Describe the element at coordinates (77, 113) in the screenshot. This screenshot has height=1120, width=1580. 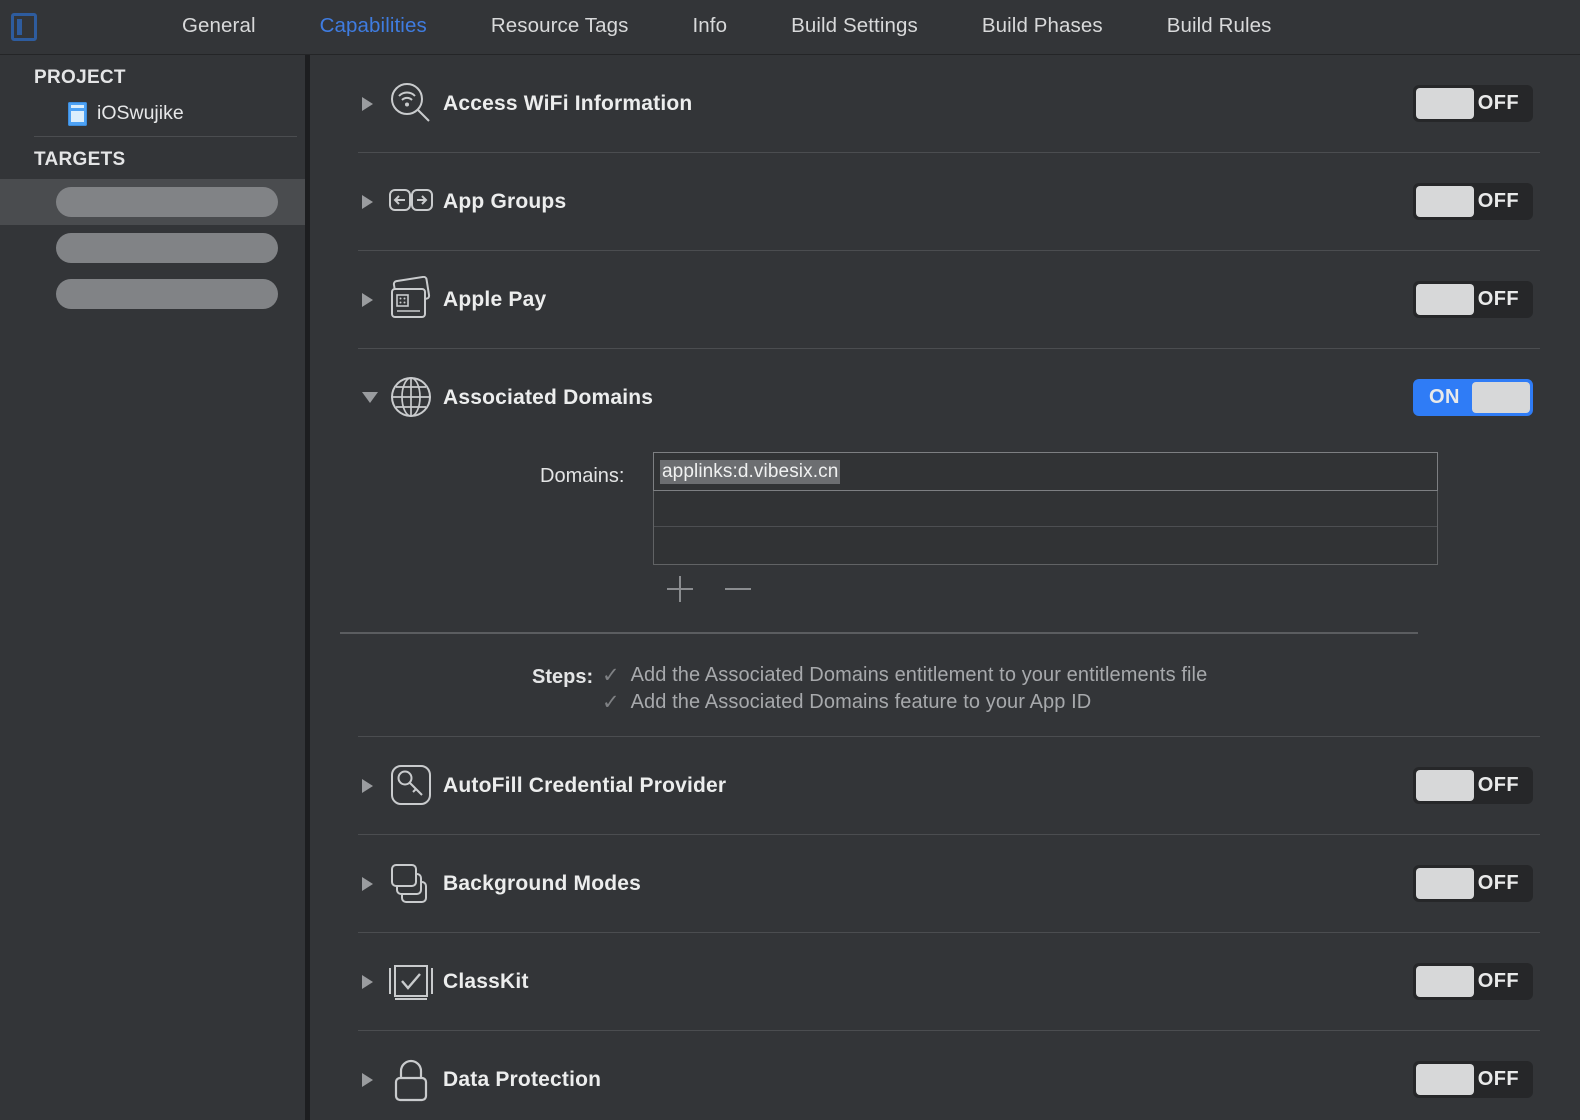
I see `project-document-icon` at that location.